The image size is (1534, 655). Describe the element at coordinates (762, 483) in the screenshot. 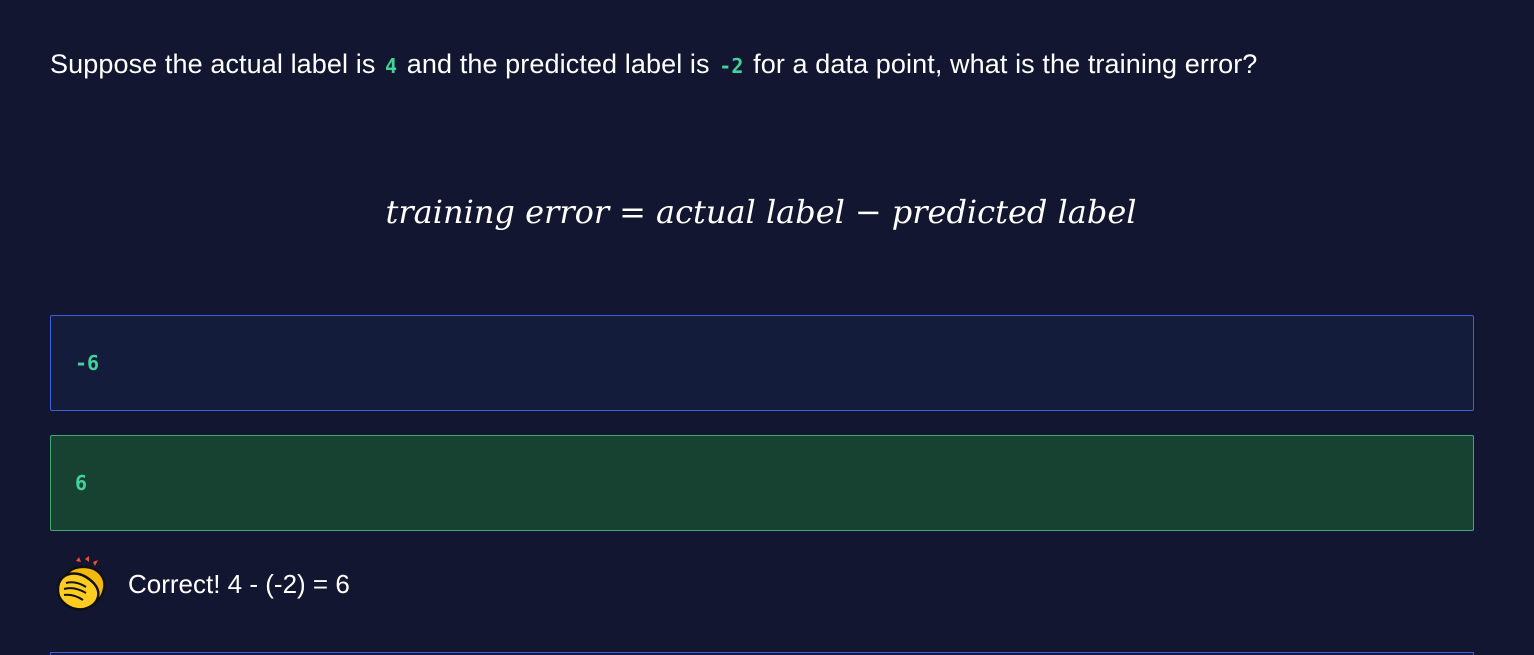

I see `answer-option-6-correct: 6` at that location.